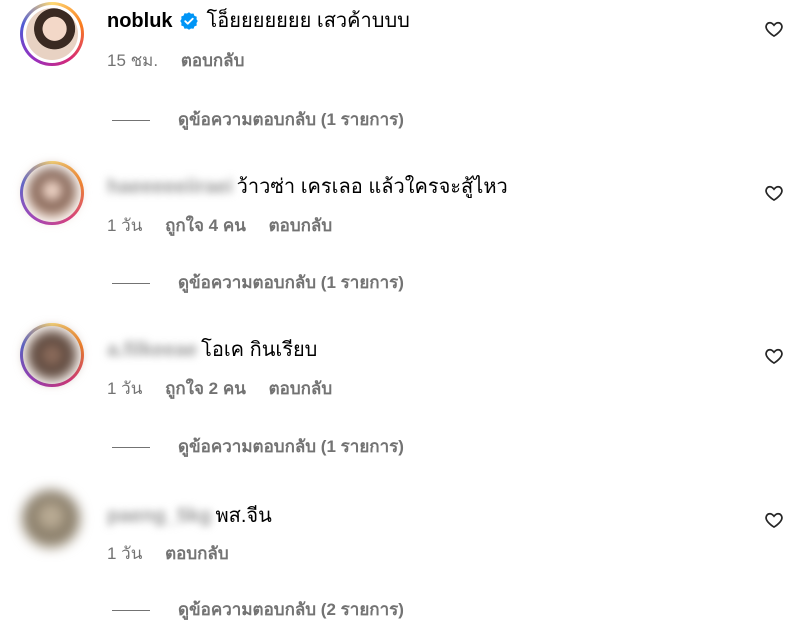 This screenshot has width=800, height=644. Describe the element at coordinates (188, 21) in the screenshot. I see `verified-badge-icon` at that location.